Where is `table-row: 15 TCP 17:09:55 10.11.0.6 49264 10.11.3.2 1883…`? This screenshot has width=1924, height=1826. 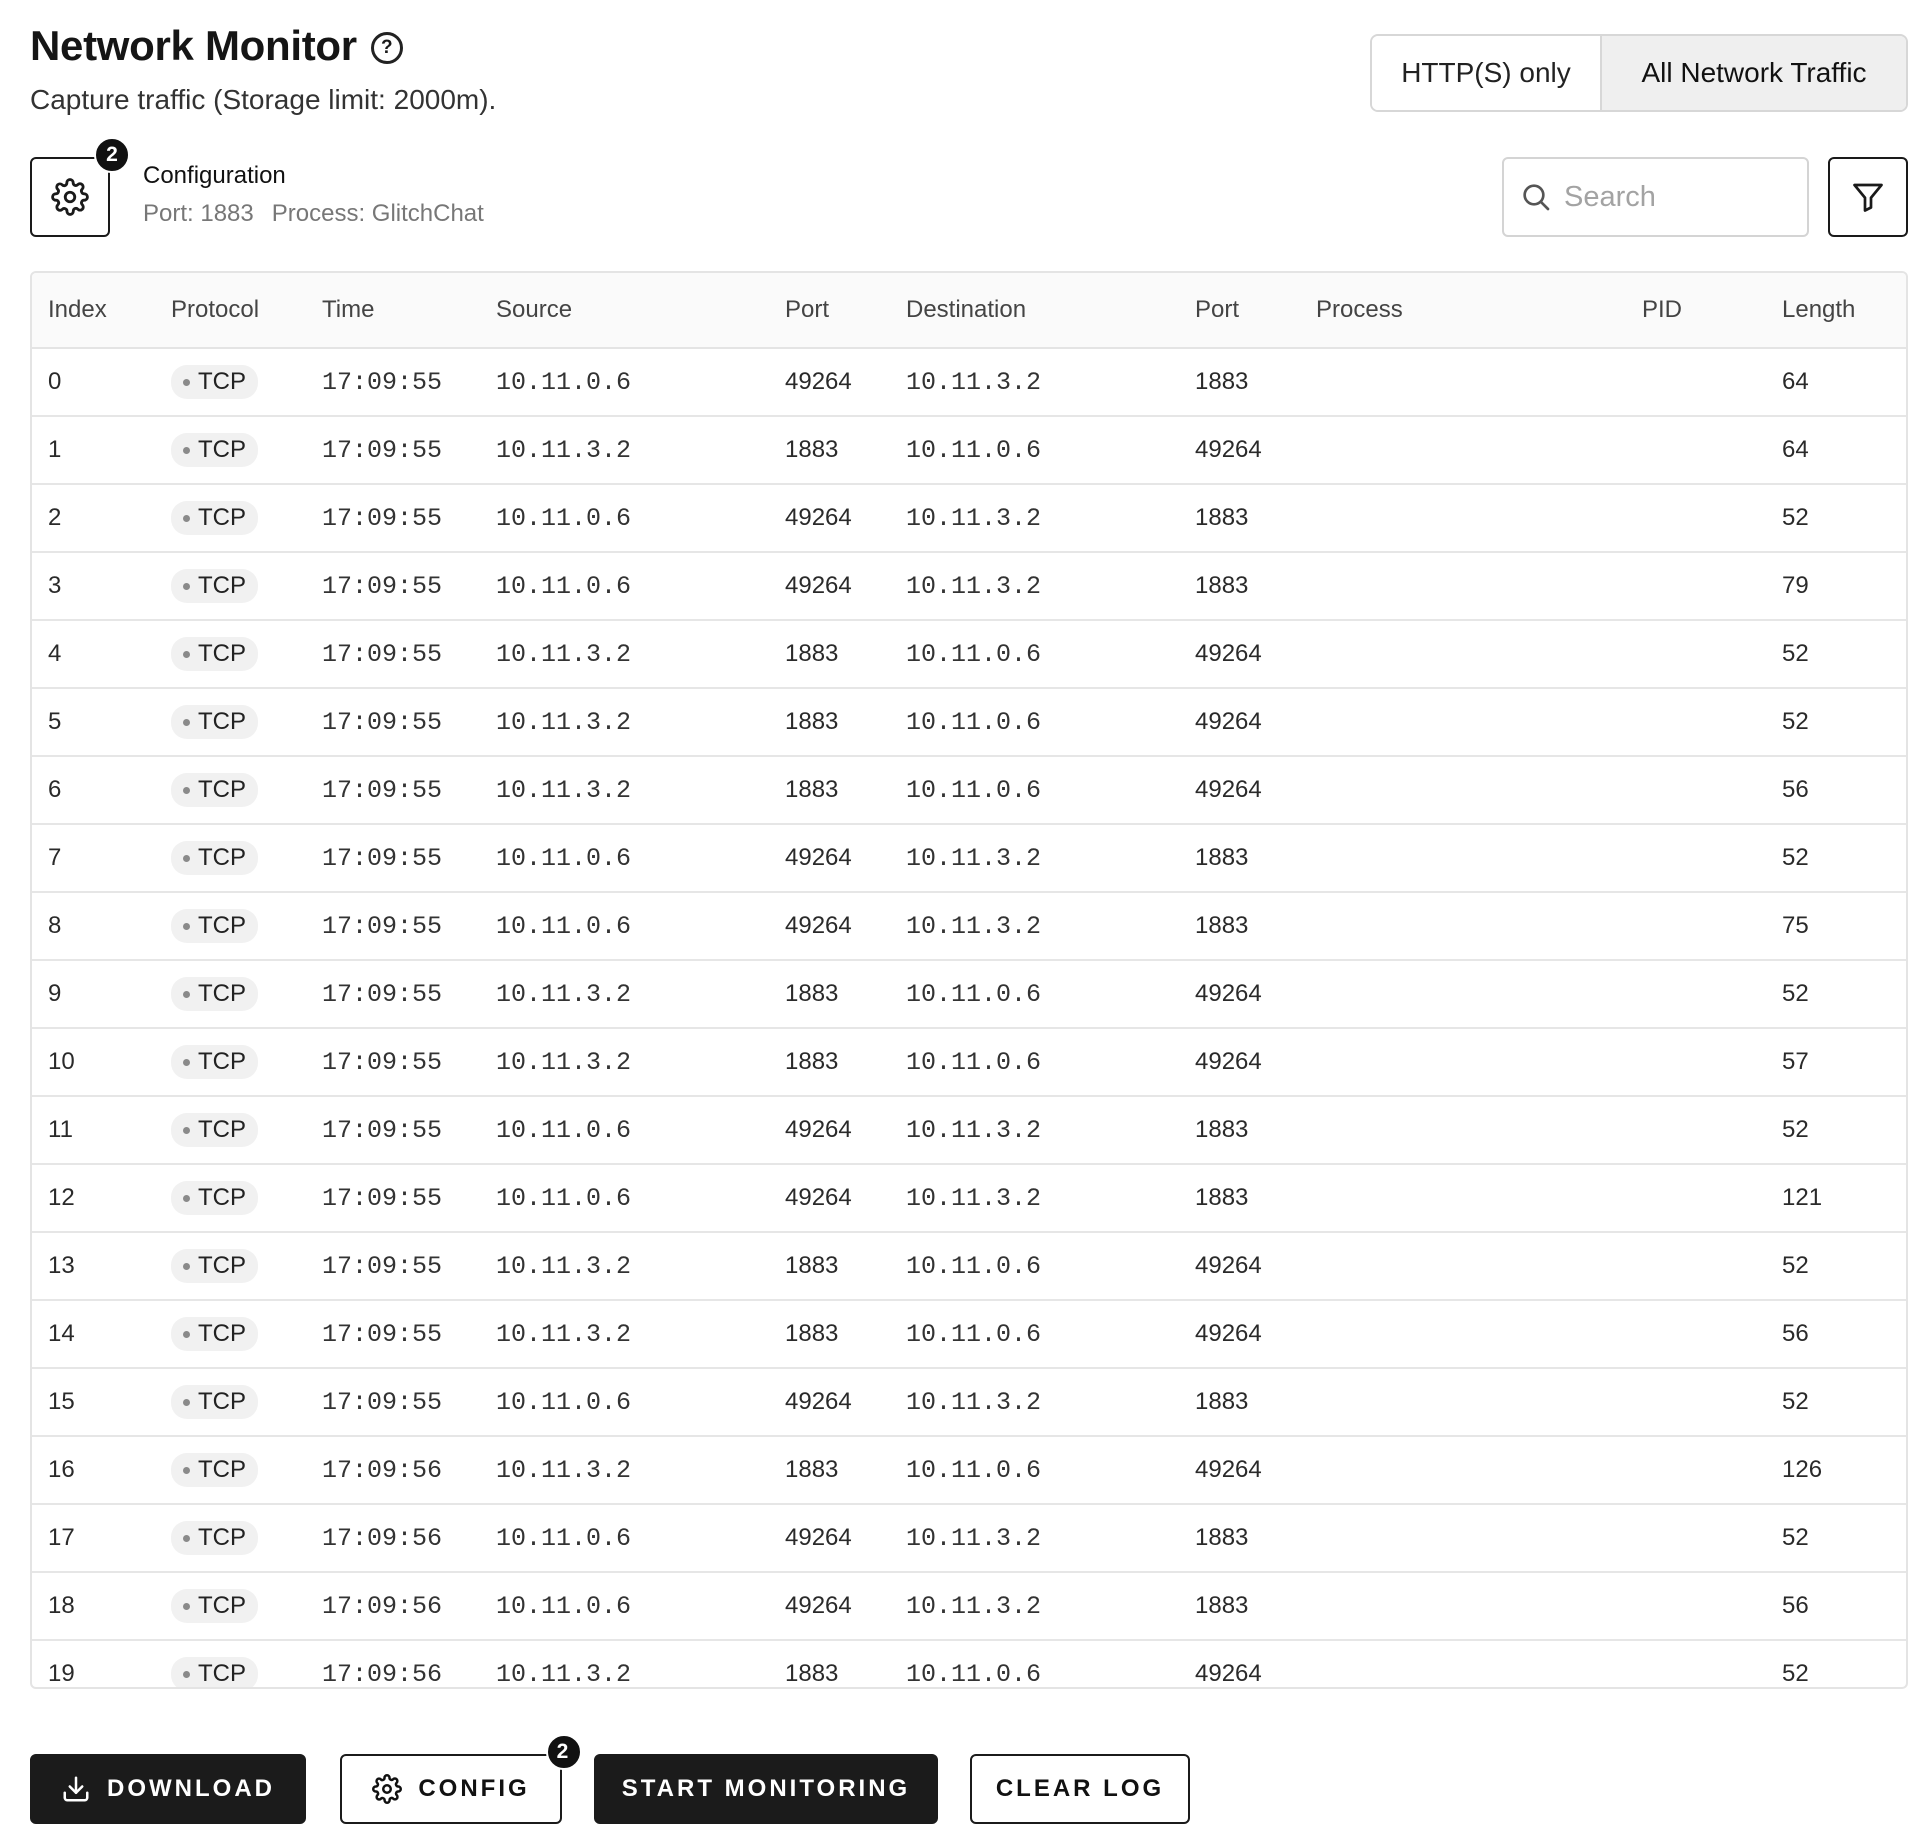 table-row: 15 TCP 17:09:55 10.11.0.6 49264 10.11.3.2 1883… is located at coordinates (969, 1402).